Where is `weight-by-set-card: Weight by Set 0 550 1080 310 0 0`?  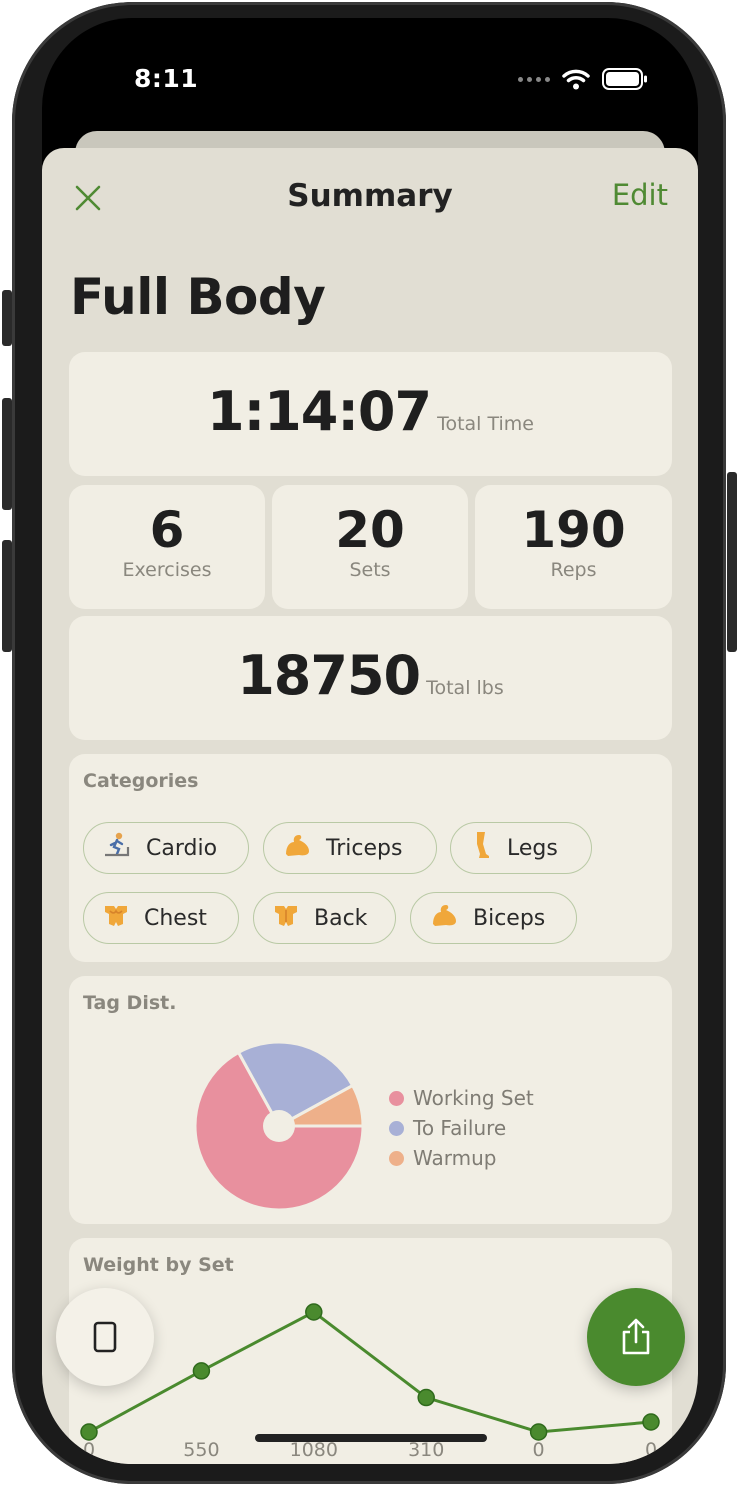
weight-by-set-card: Weight by Set 0 550 1080 310 0 0 is located at coordinates (370, 1351).